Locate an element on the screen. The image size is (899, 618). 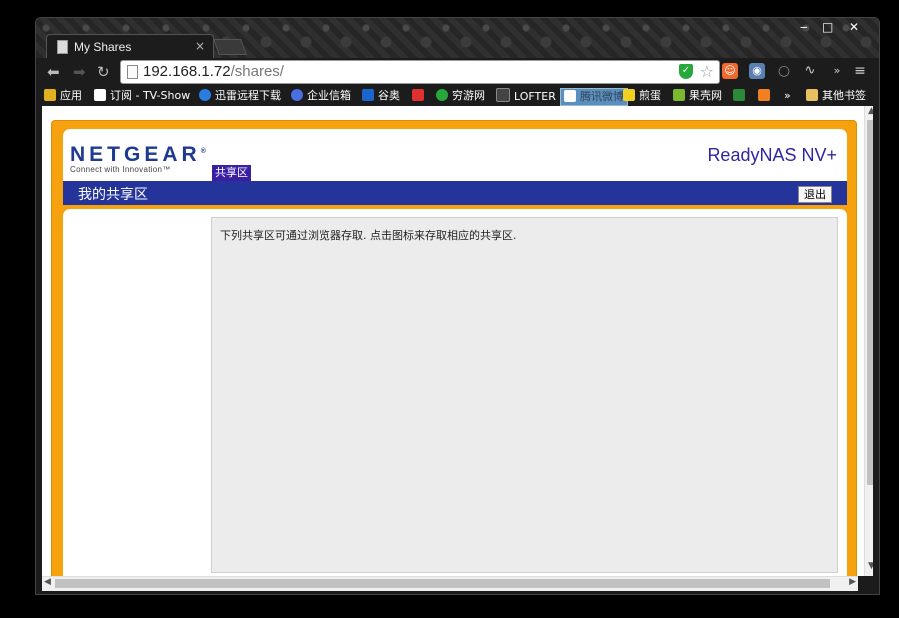
bookmark-lofter: LOFTER is located at coordinates (526, 96).